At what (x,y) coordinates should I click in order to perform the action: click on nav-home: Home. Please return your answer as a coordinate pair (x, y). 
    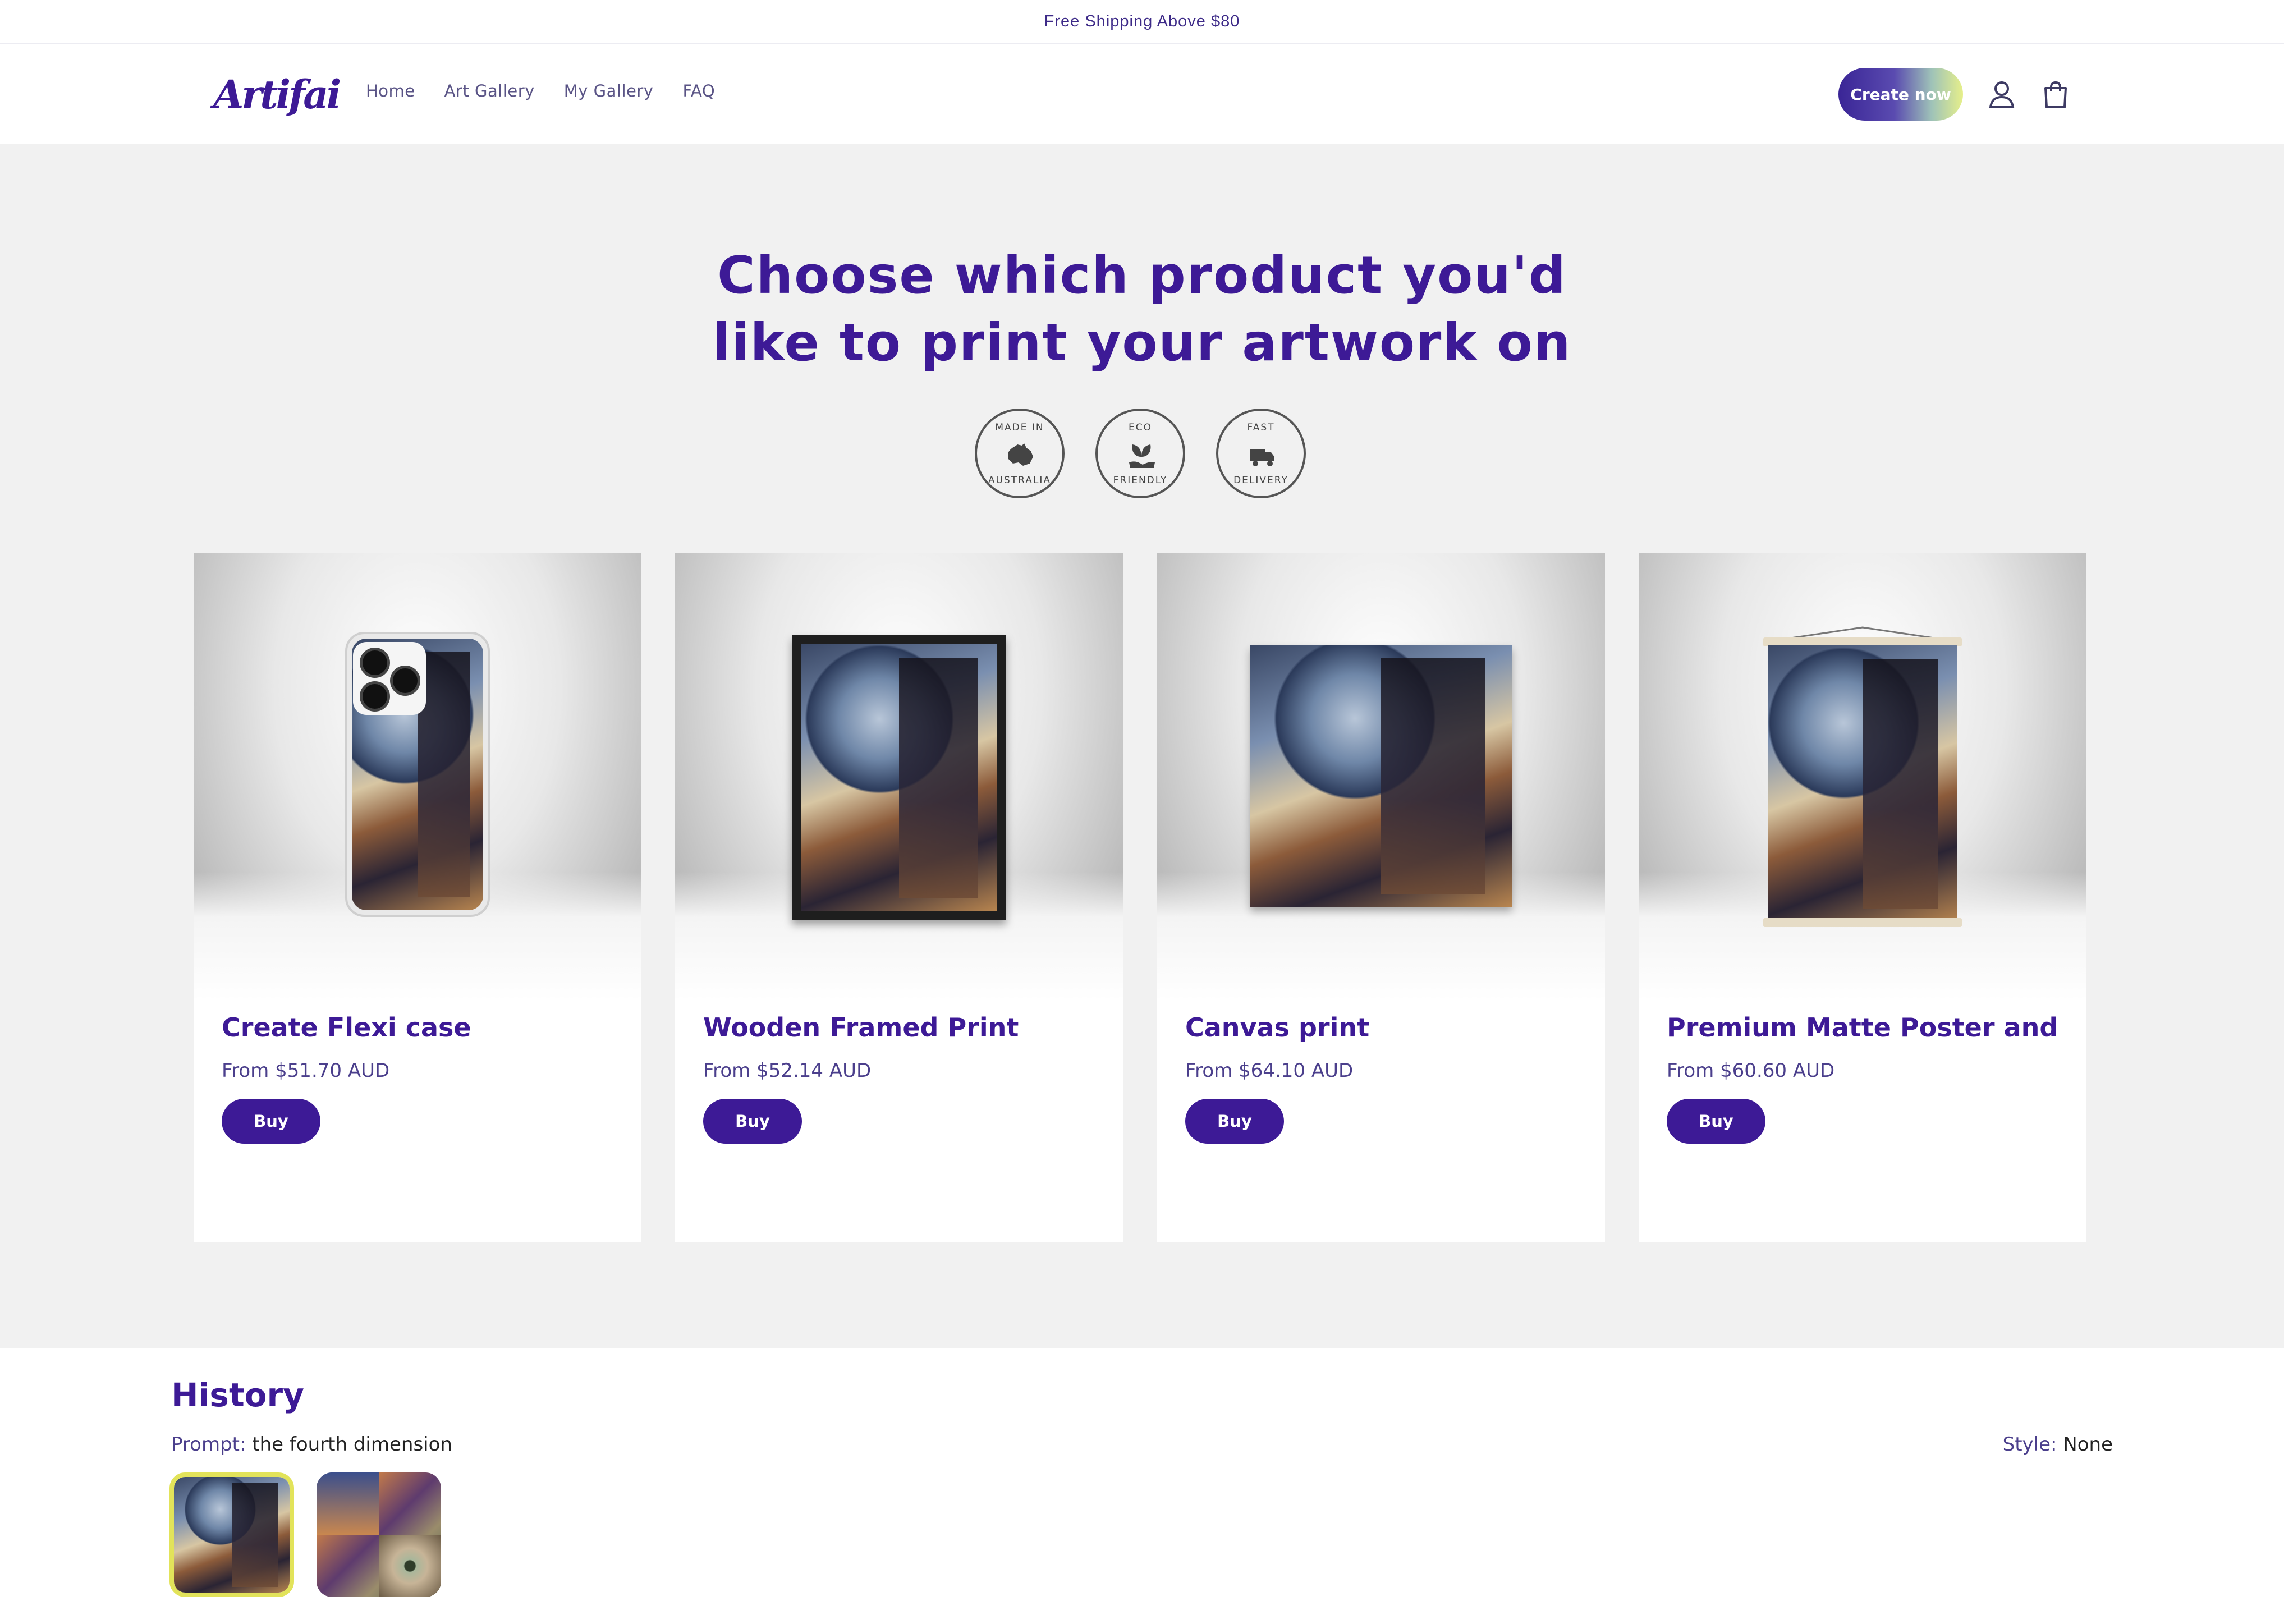
    Looking at the image, I should click on (390, 90).